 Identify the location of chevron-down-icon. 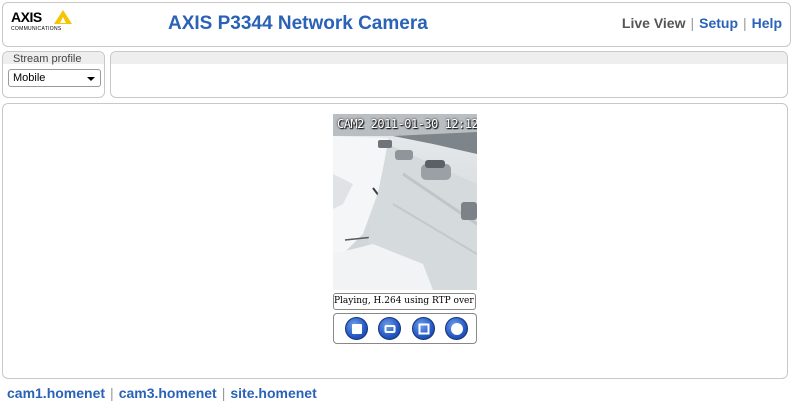
(91, 79).